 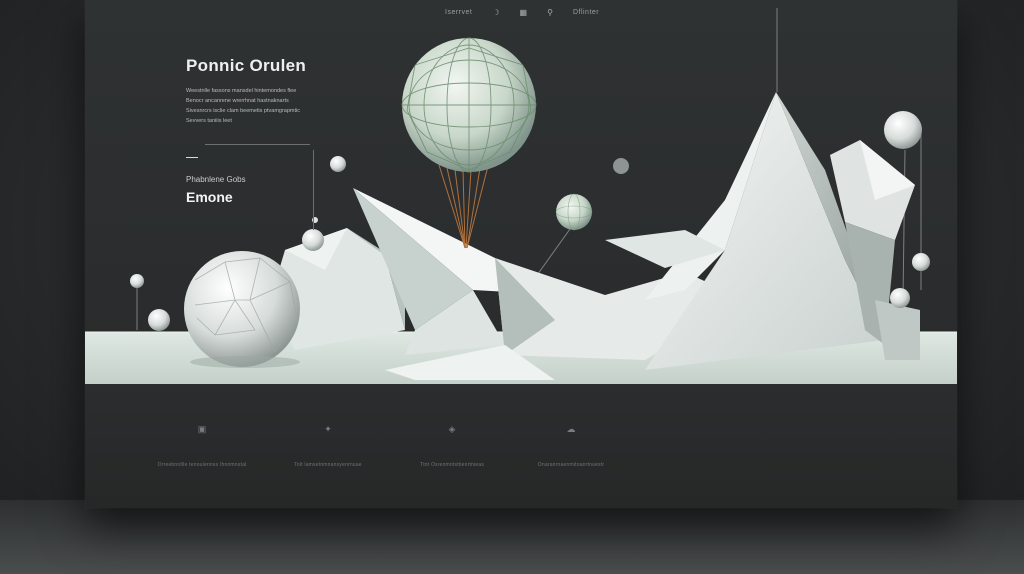 I want to click on section-subtitle: Emone, so click(x=209, y=197).